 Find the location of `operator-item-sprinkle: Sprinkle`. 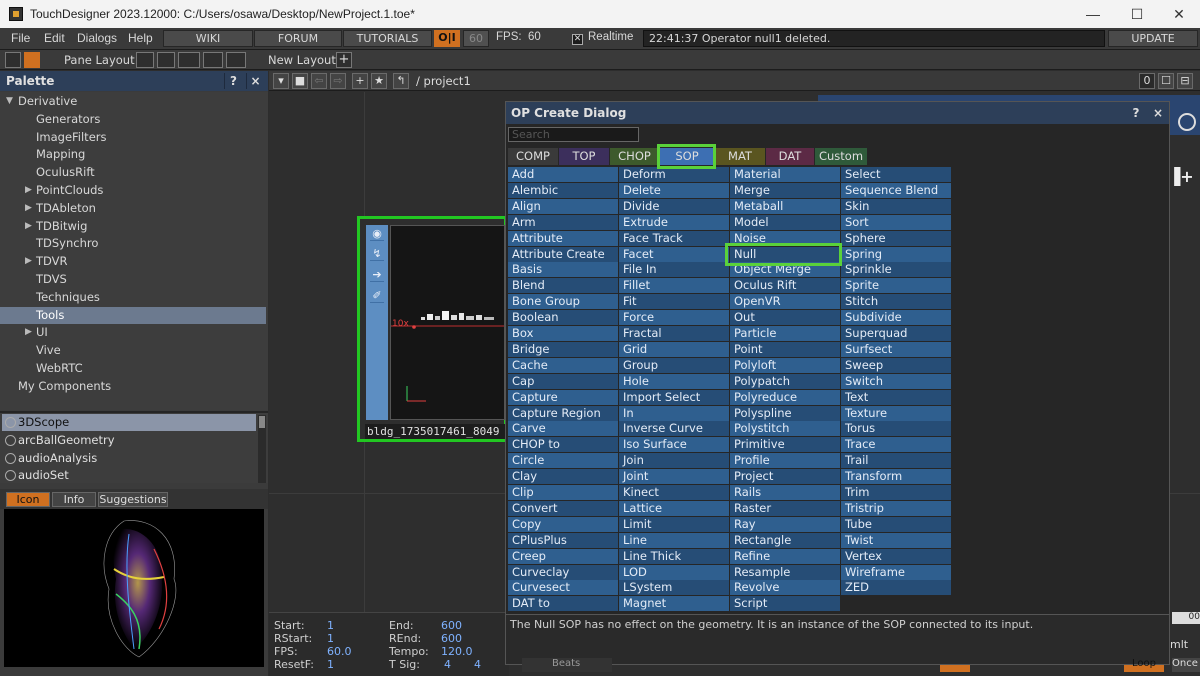

operator-item-sprinkle: Sprinkle is located at coordinates (896, 270).